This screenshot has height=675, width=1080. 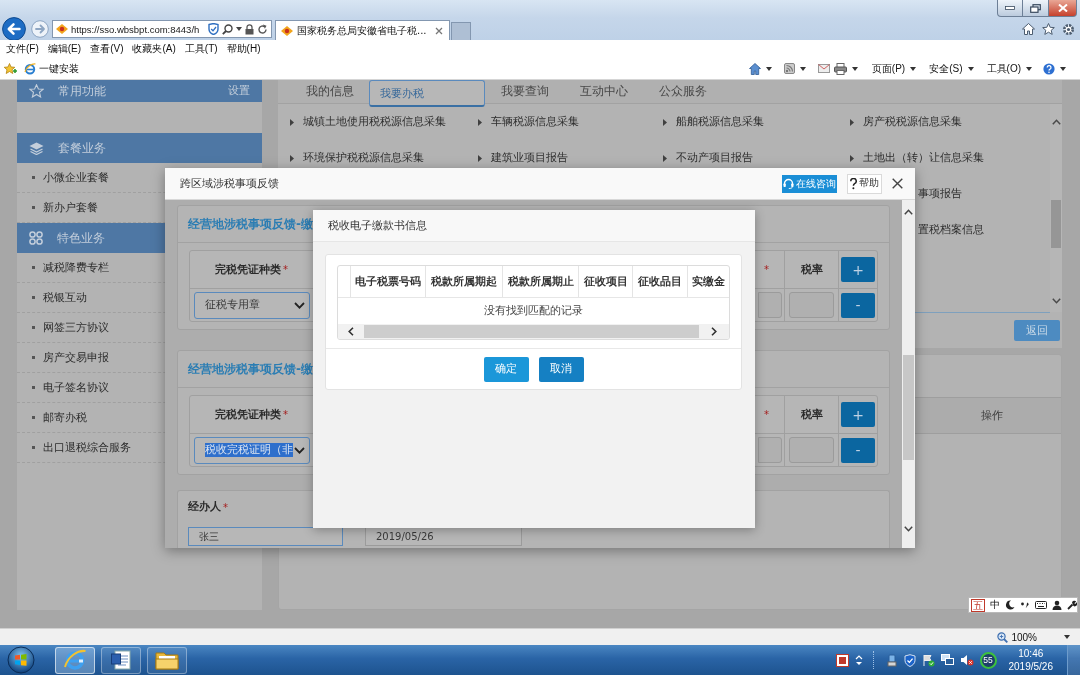 I want to click on back-icon, so click(x=14, y=29).